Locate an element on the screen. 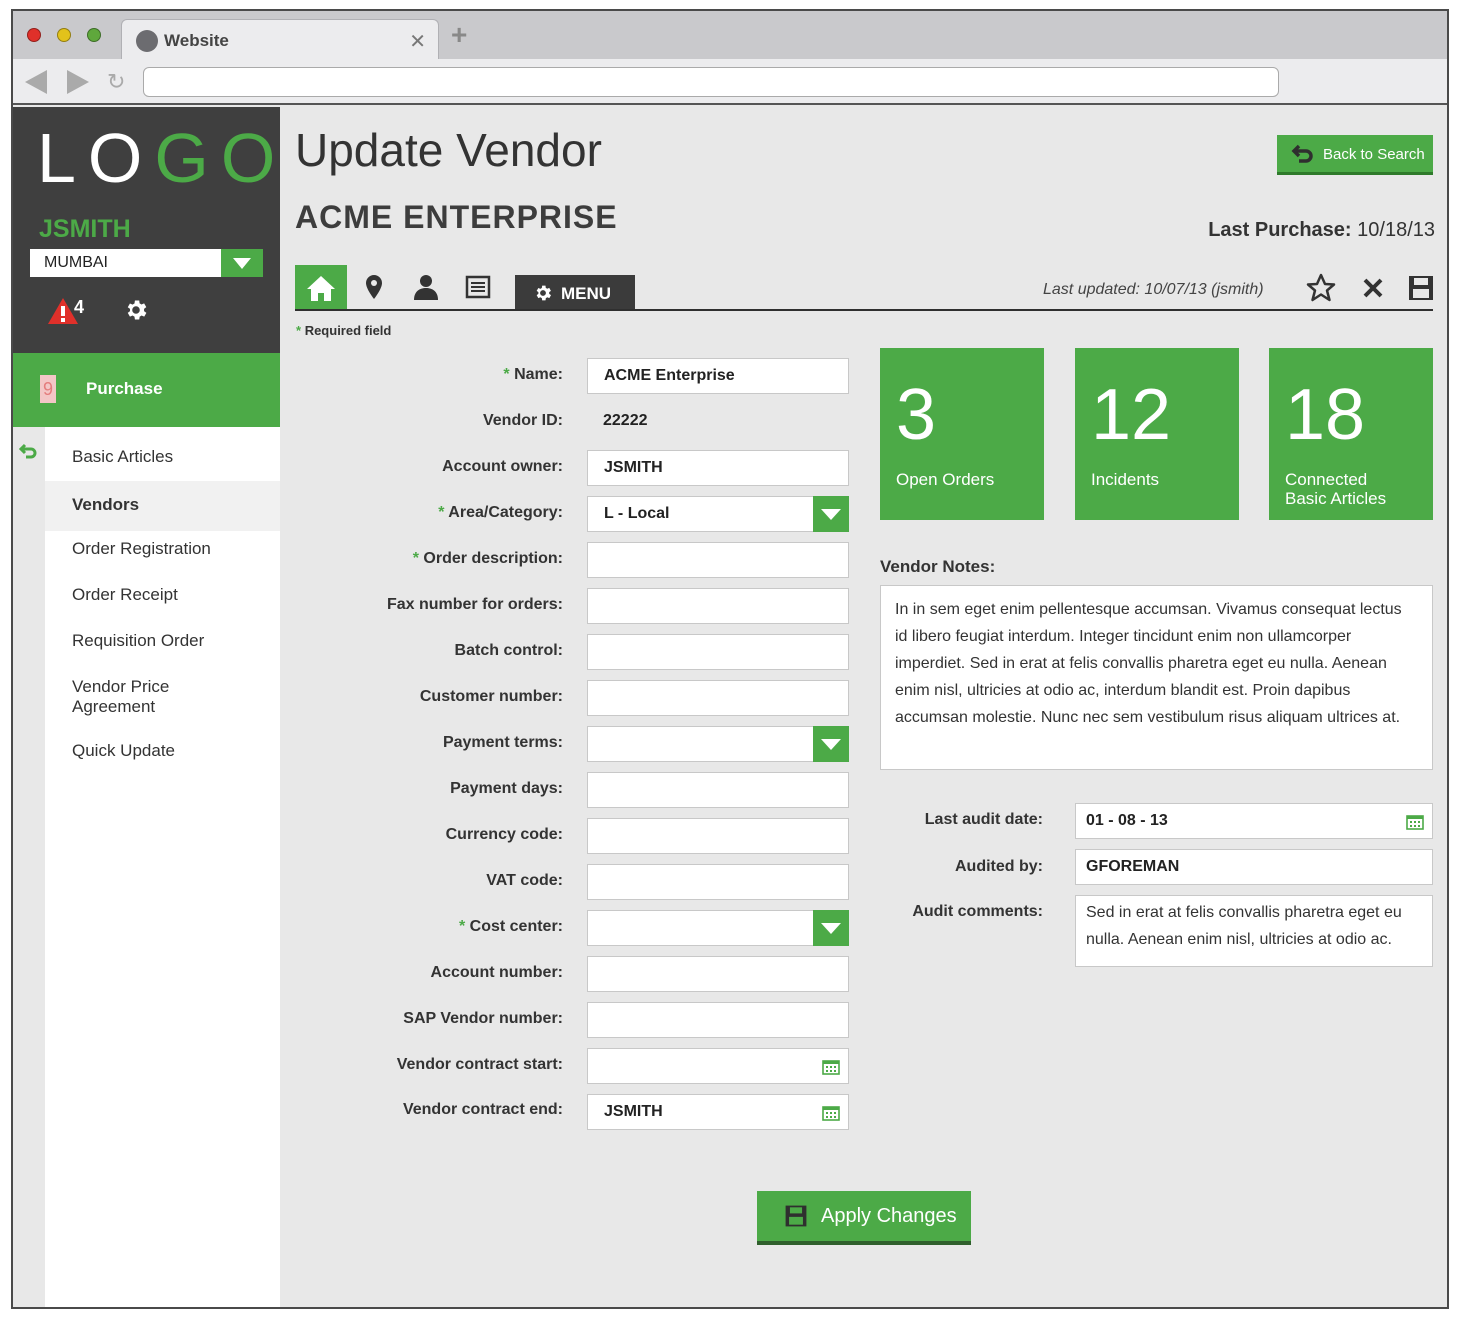  forward-arrow-icon is located at coordinates (78, 82).